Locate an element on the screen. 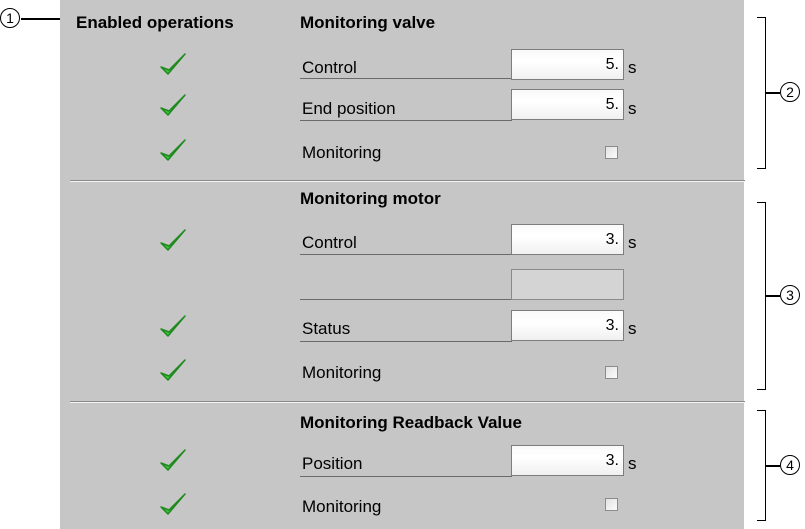 This screenshot has height=529, width=805. motor-status-unit: s is located at coordinates (632, 328).